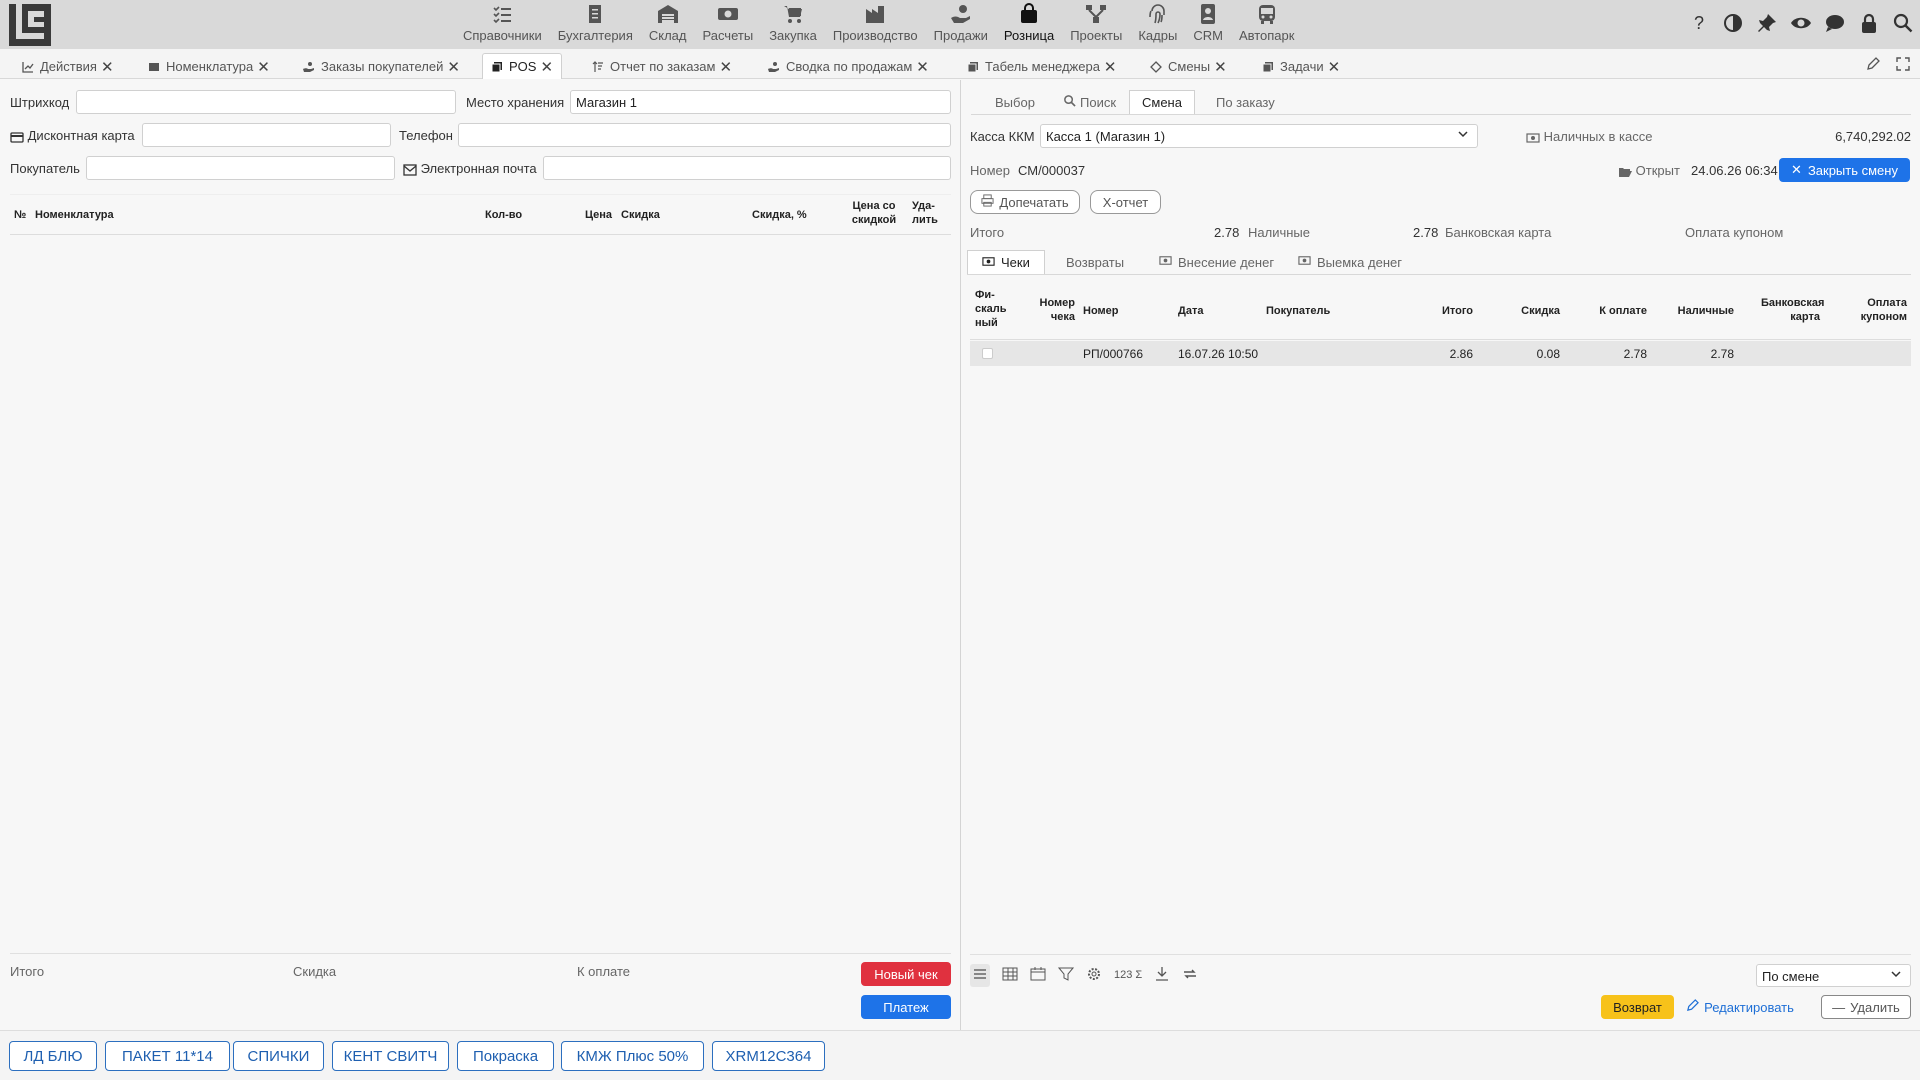 This screenshot has height=1080, width=1920. What do you see at coordinates (522, 66) in the screenshot?
I see `tab-pos: POS ✕` at bounding box center [522, 66].